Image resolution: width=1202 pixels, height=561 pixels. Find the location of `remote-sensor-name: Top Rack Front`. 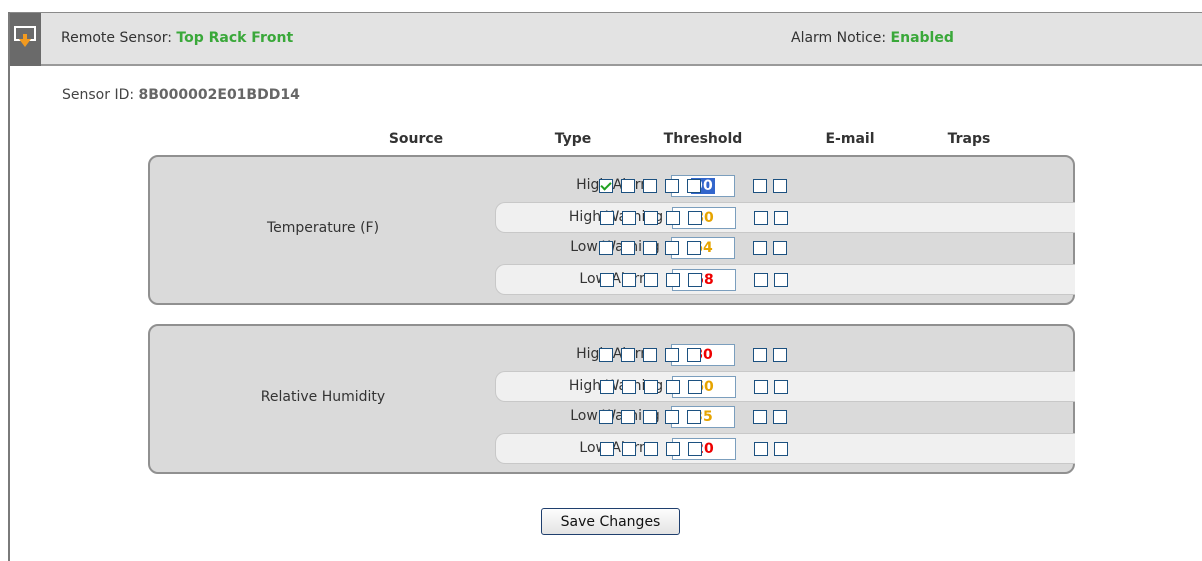

remote-sensor-name: Top Rack Front is located at coordinates (235, 38).